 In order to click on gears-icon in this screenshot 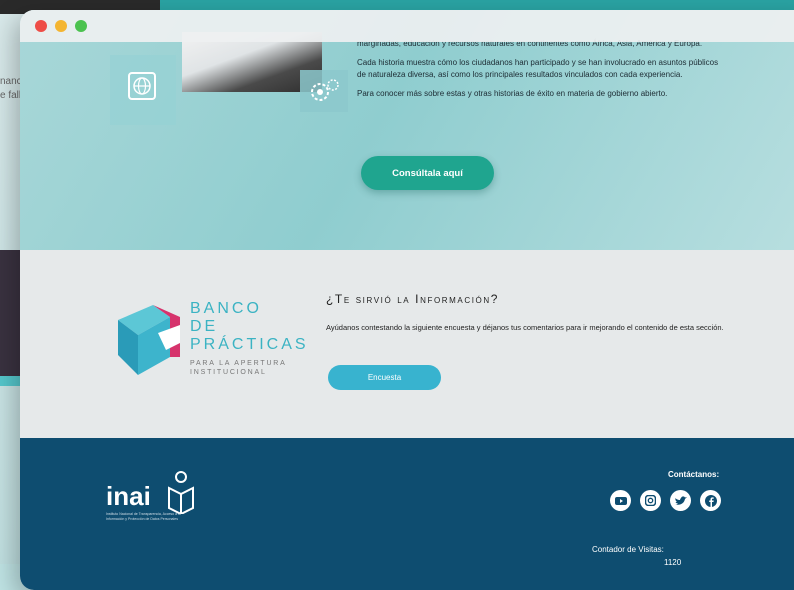, I will do `click(325, 90)`.